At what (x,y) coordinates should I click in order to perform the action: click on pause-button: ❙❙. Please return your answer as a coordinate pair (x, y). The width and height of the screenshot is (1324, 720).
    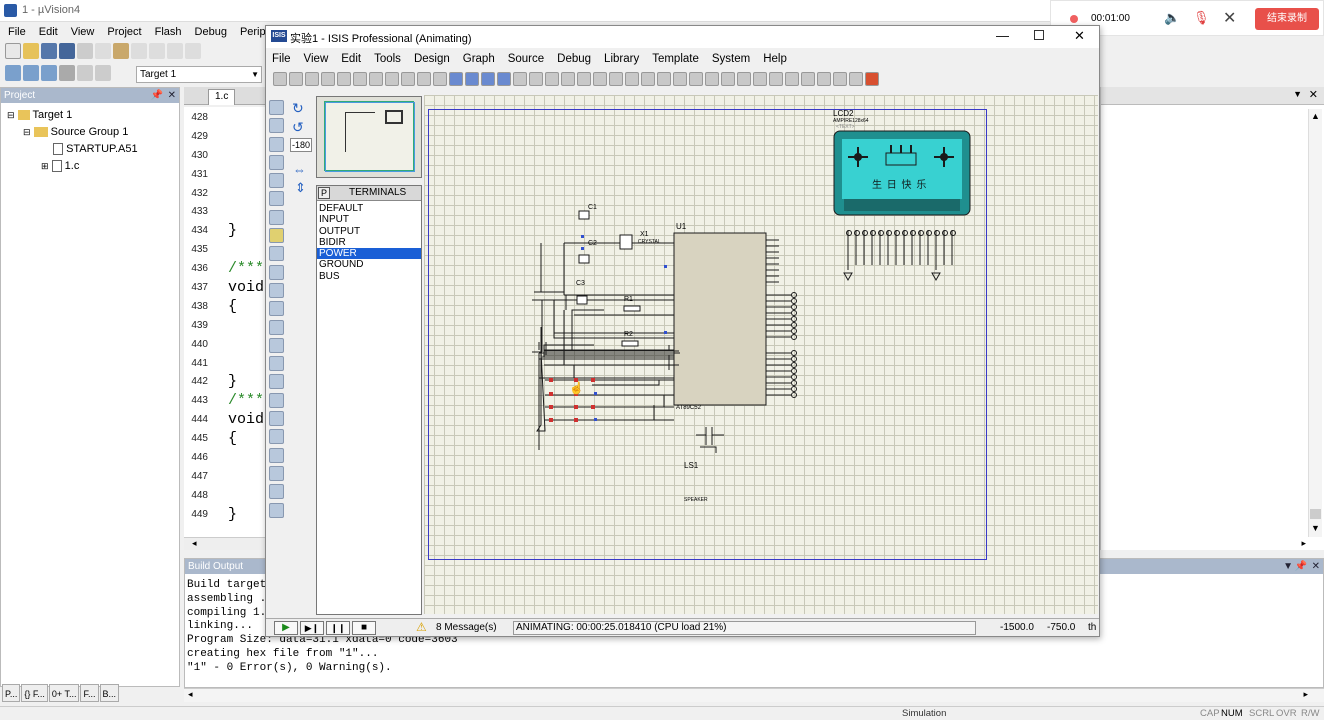
    Looking at the image, I should click on (338, 628).